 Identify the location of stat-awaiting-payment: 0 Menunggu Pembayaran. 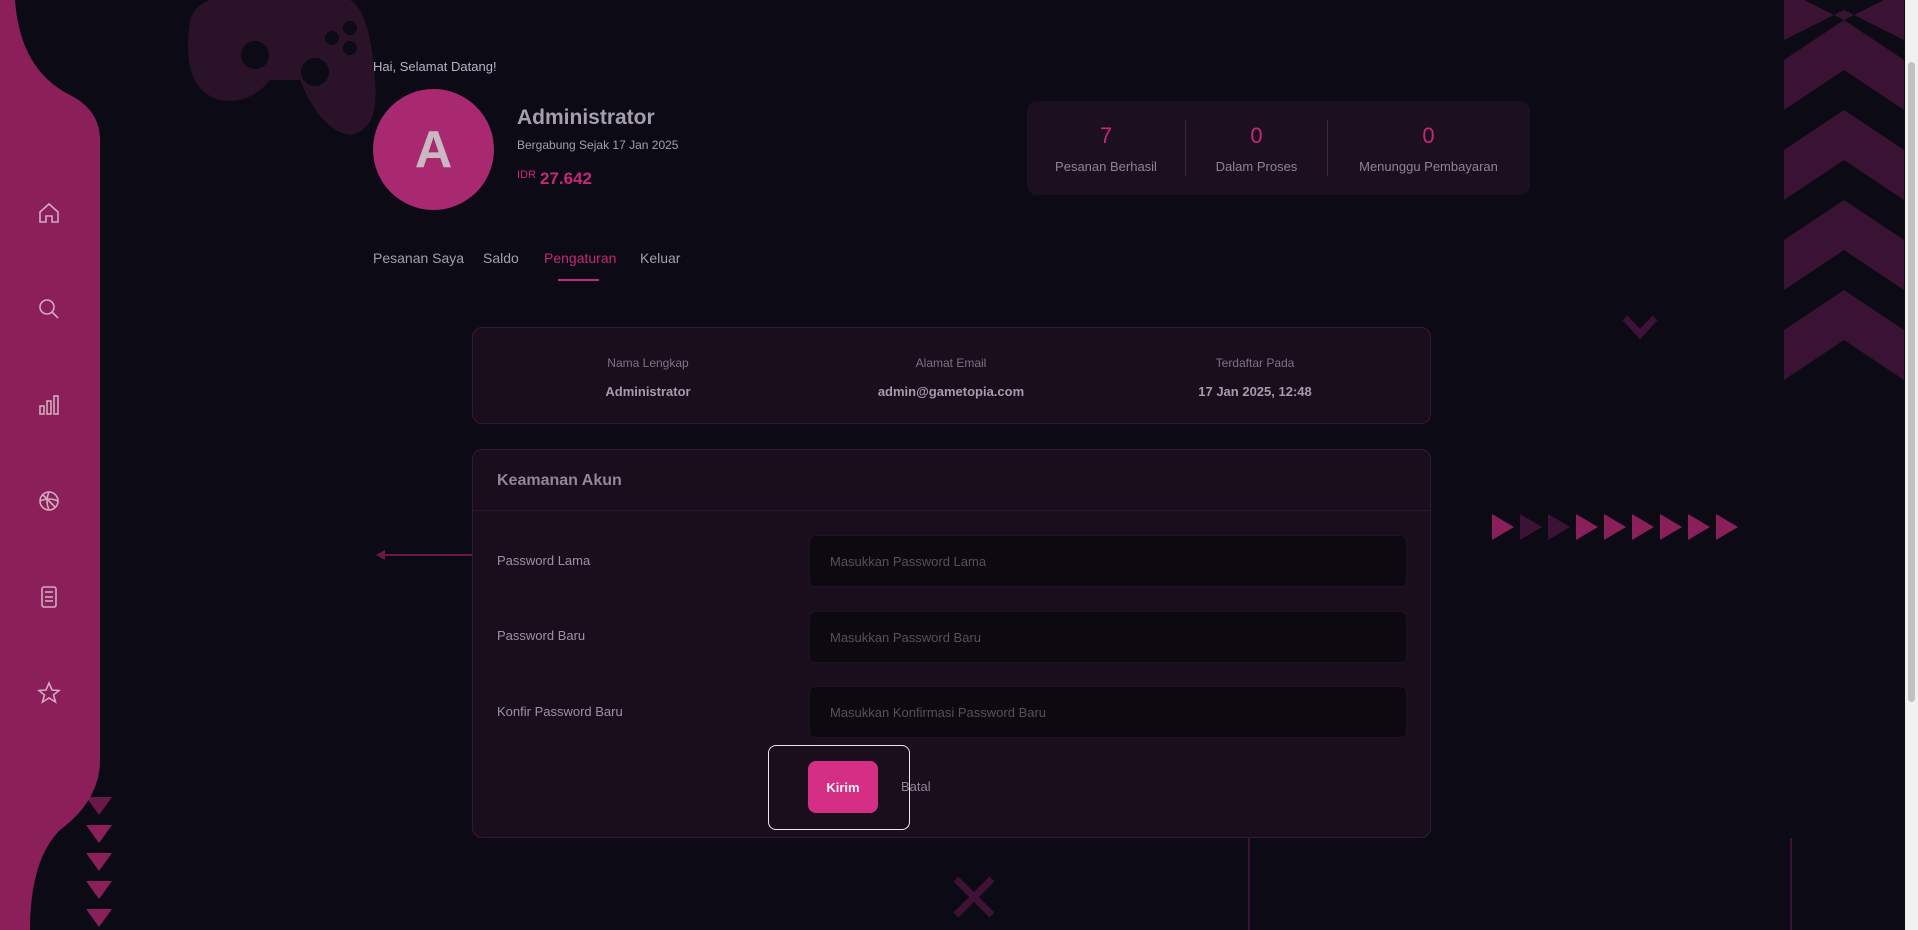
(1428, 148).